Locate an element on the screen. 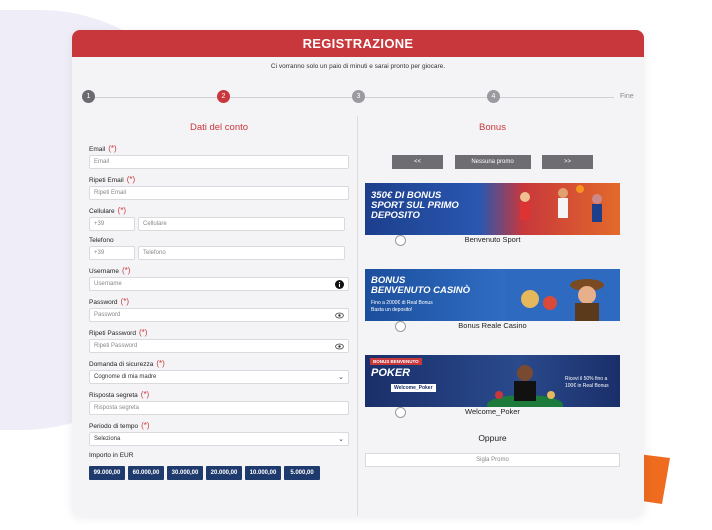 The image size is (712, 530). time-period-select: Seleziona ⌄ is located at coordinates (219, 439).